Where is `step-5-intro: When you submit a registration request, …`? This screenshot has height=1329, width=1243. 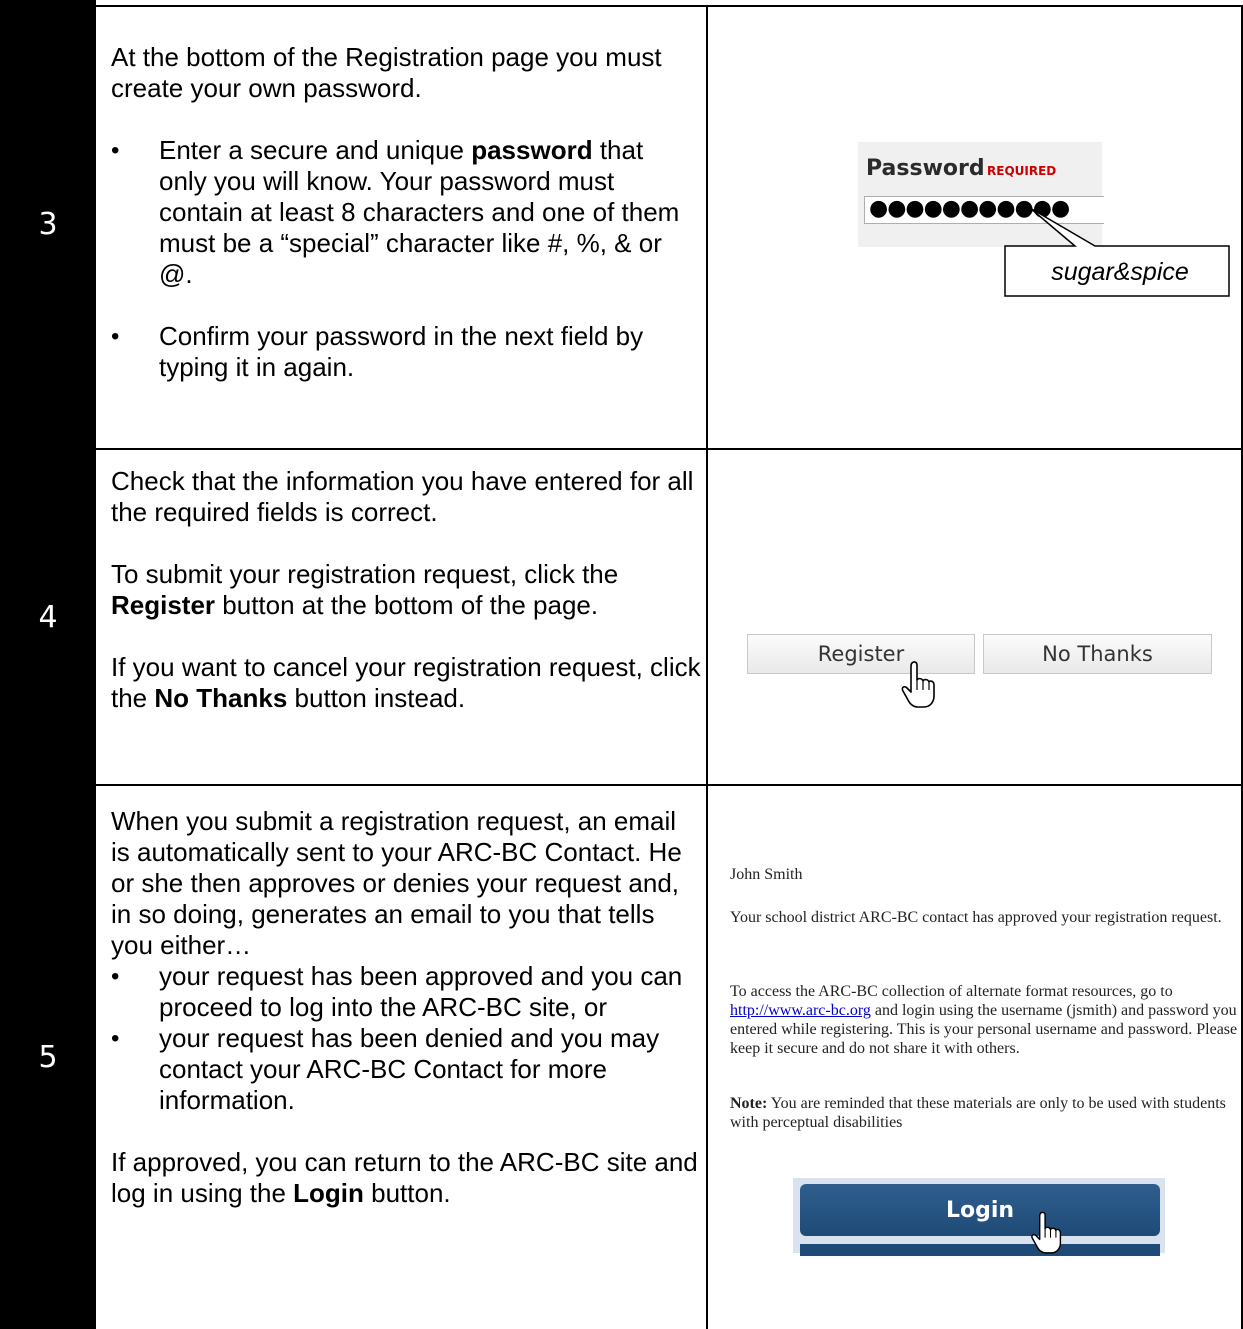 step-5-intro: When you submit a registration request, … is located at coordinates (396, 883).